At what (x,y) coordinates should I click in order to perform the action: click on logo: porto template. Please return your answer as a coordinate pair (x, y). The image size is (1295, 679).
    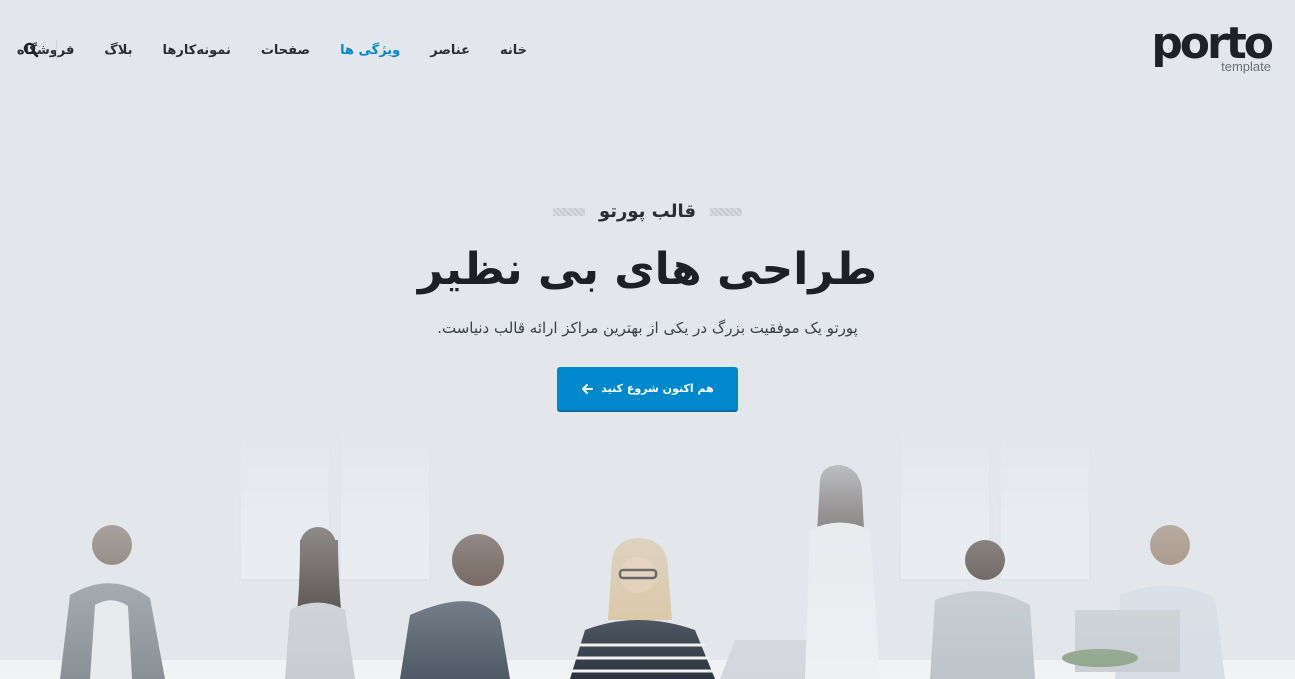
    Looking at the image, I should click on (1212, 49).